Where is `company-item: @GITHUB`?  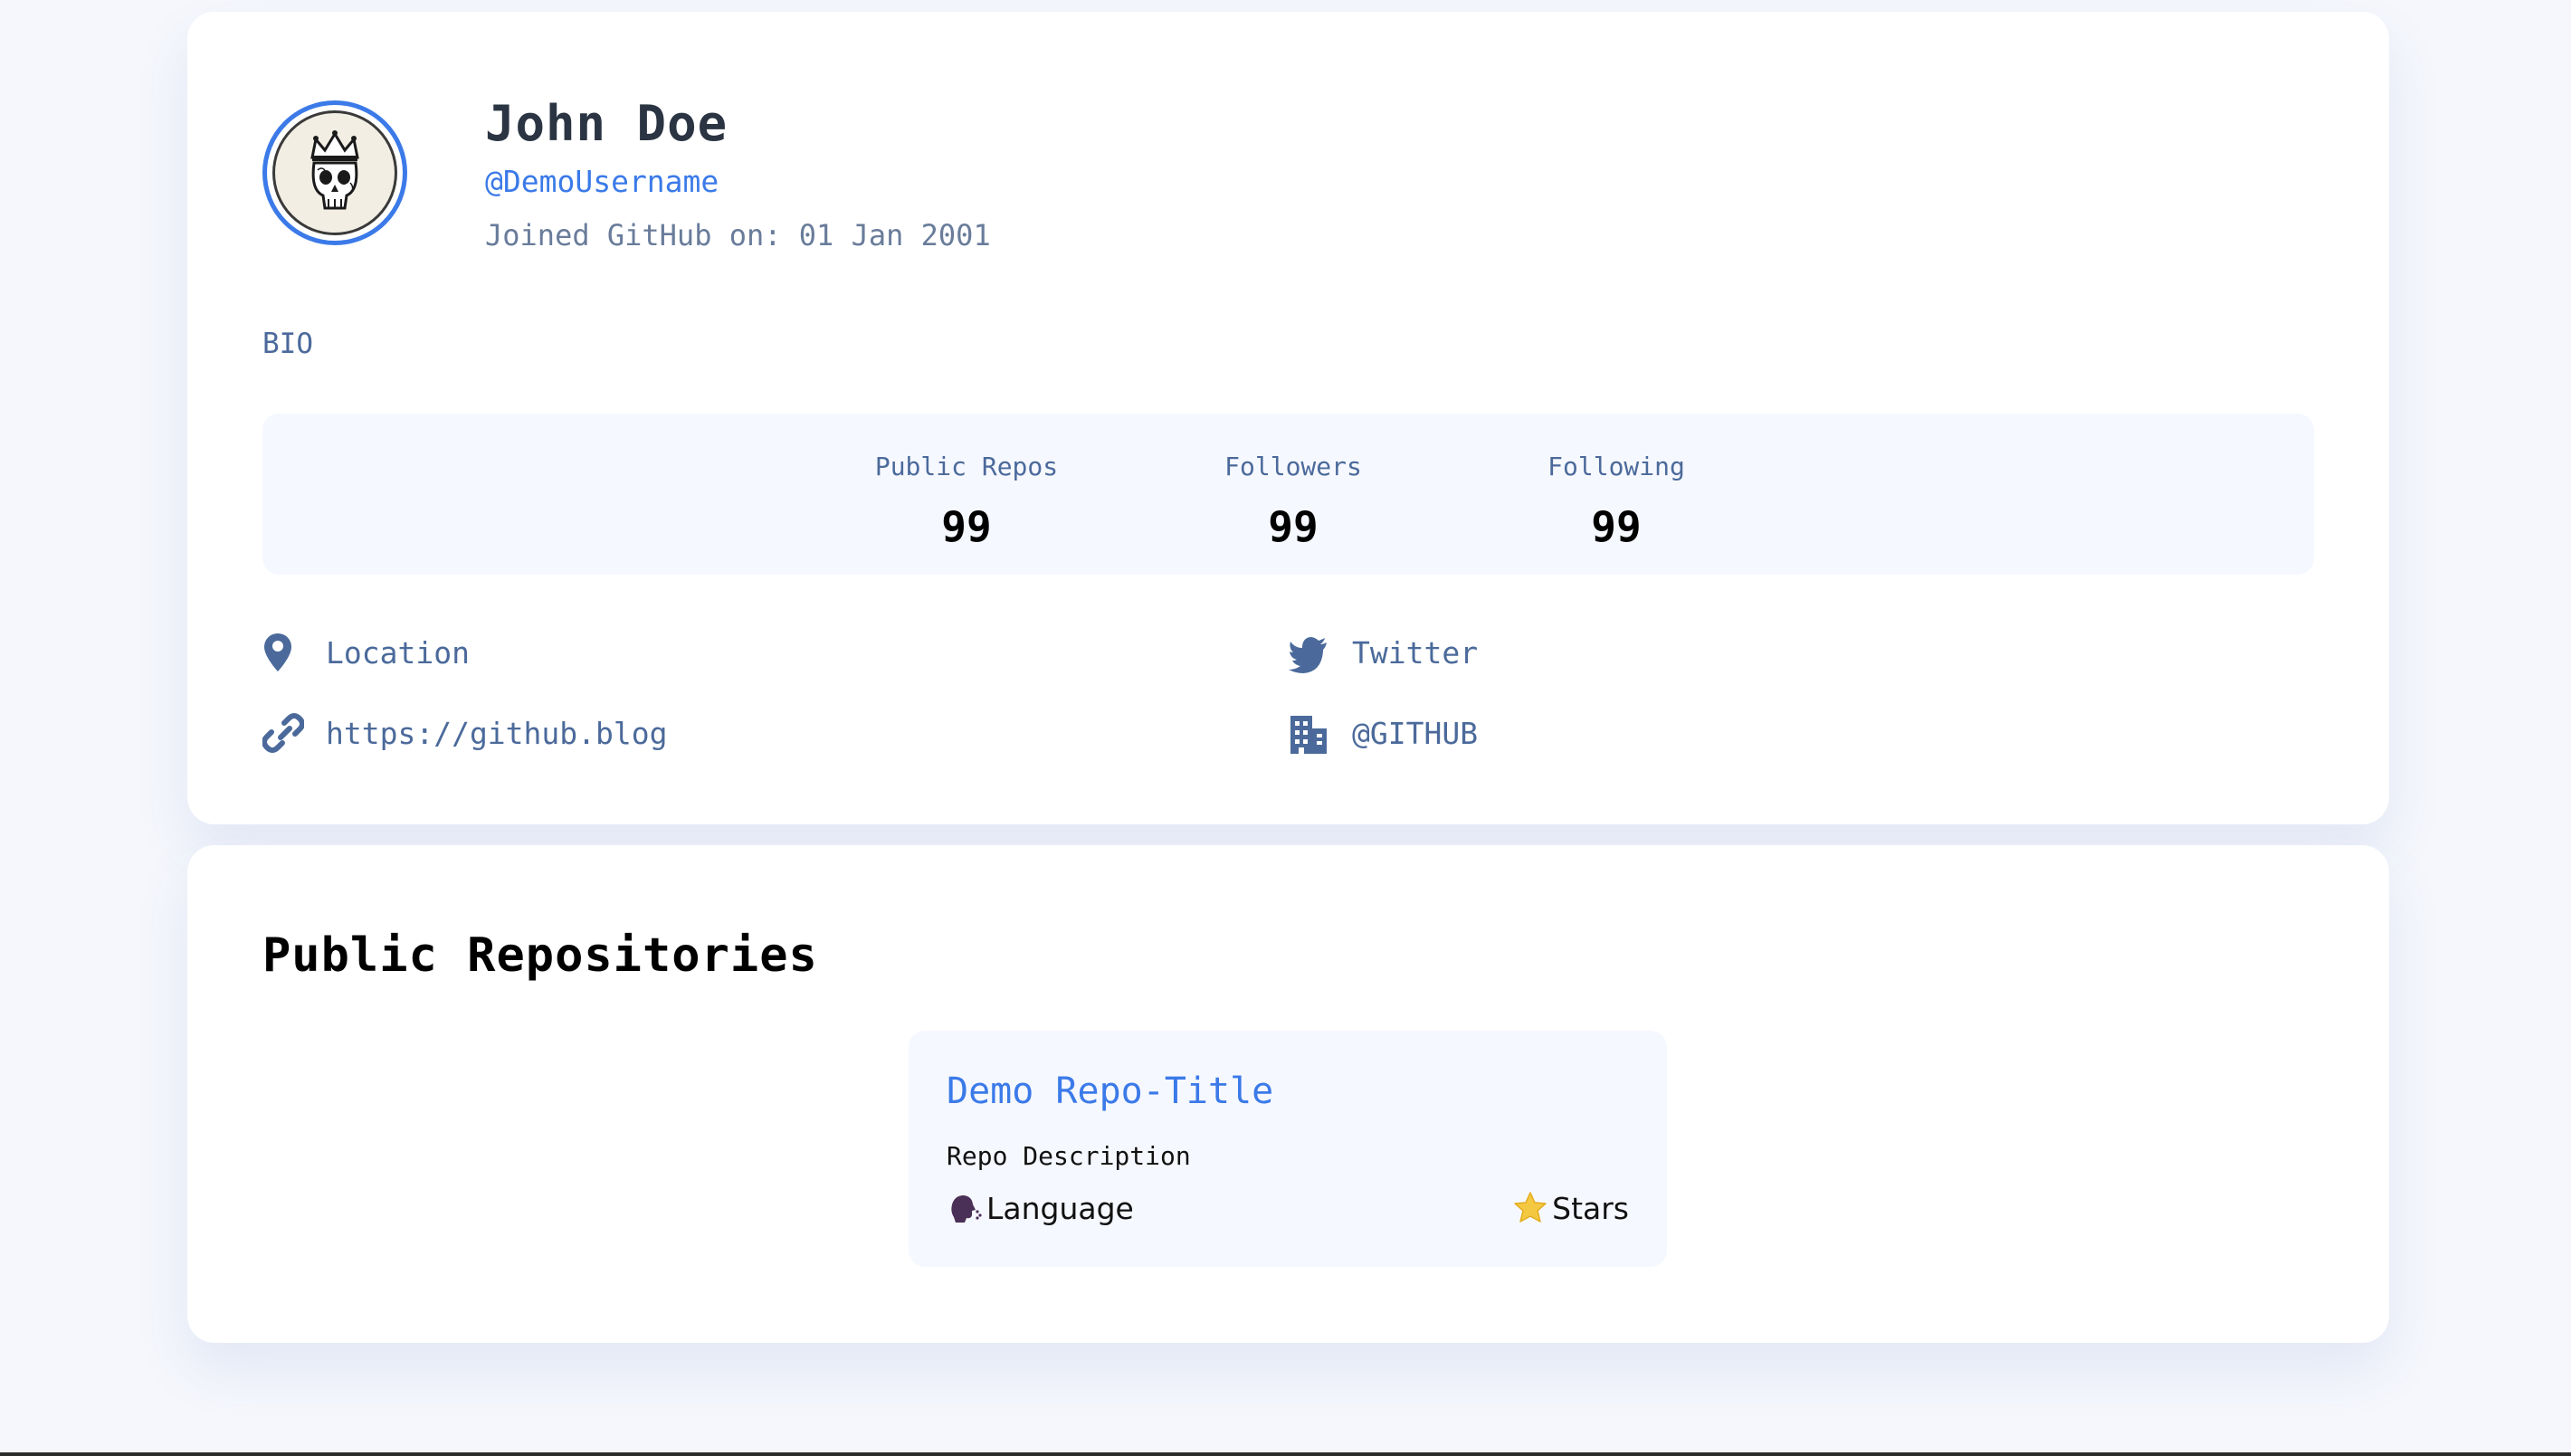 company-item: @GITHUB is located at coordinates (1515, 733).